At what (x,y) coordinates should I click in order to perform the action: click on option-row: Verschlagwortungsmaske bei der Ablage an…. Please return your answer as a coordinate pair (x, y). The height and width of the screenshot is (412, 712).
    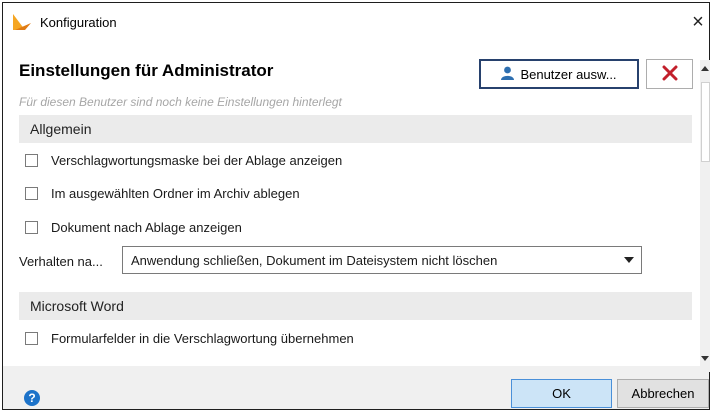
    Looking at the image, I should click on (183, 160).